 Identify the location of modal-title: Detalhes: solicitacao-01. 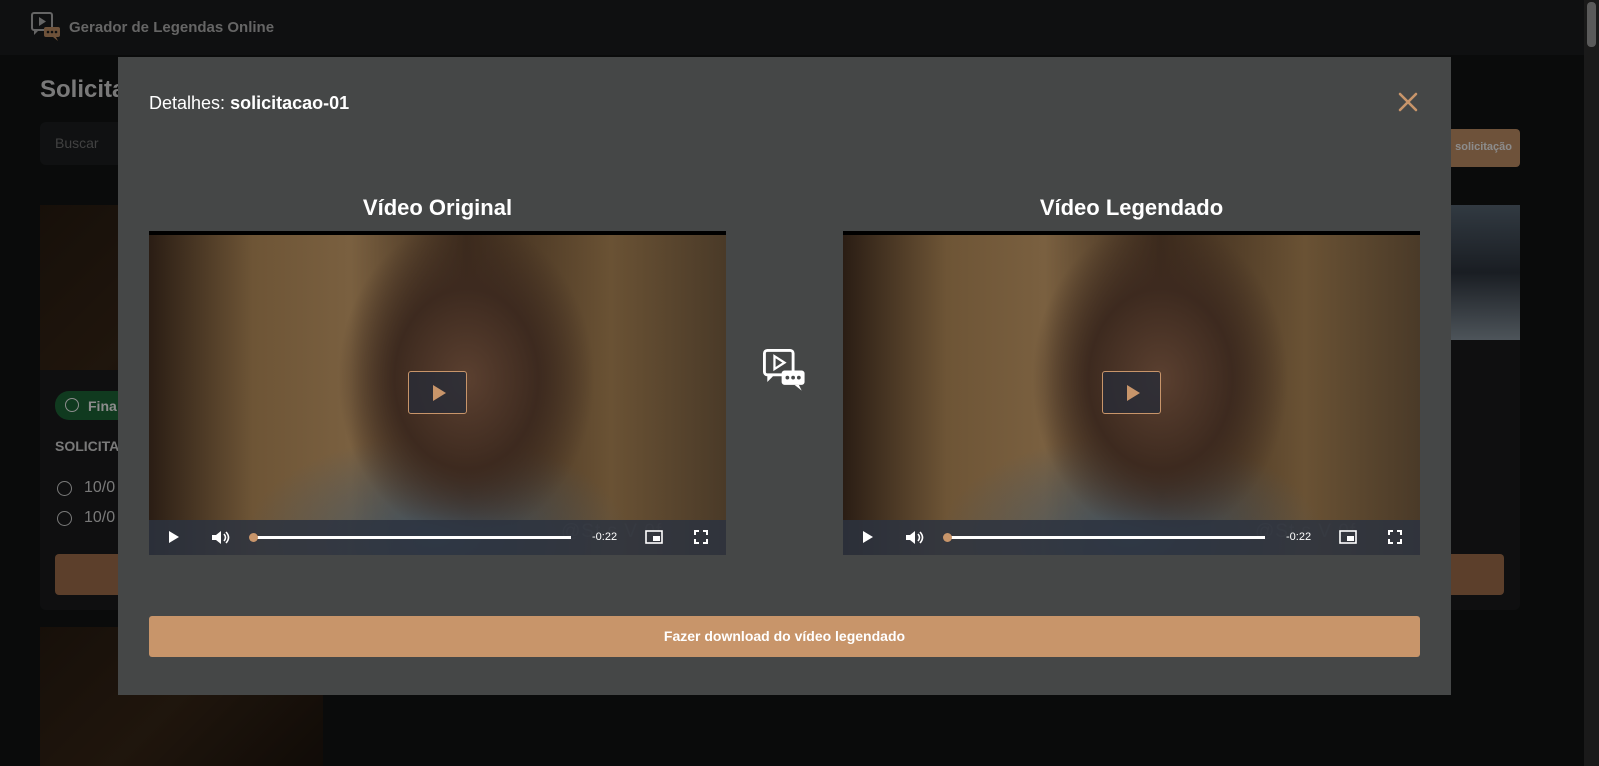
(249, 103).